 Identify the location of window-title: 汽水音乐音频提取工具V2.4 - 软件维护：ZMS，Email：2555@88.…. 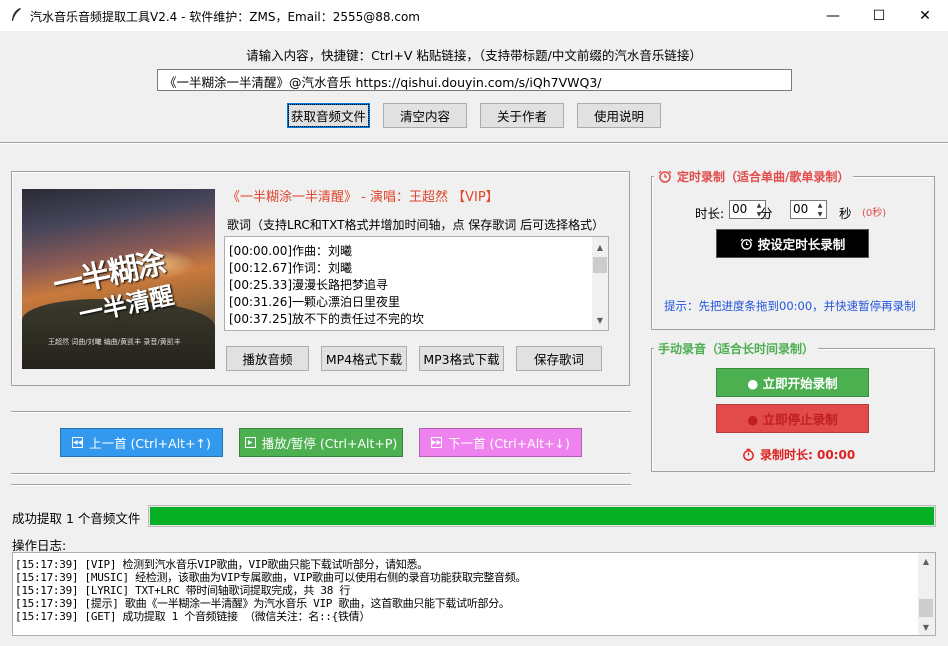
(225, 17).